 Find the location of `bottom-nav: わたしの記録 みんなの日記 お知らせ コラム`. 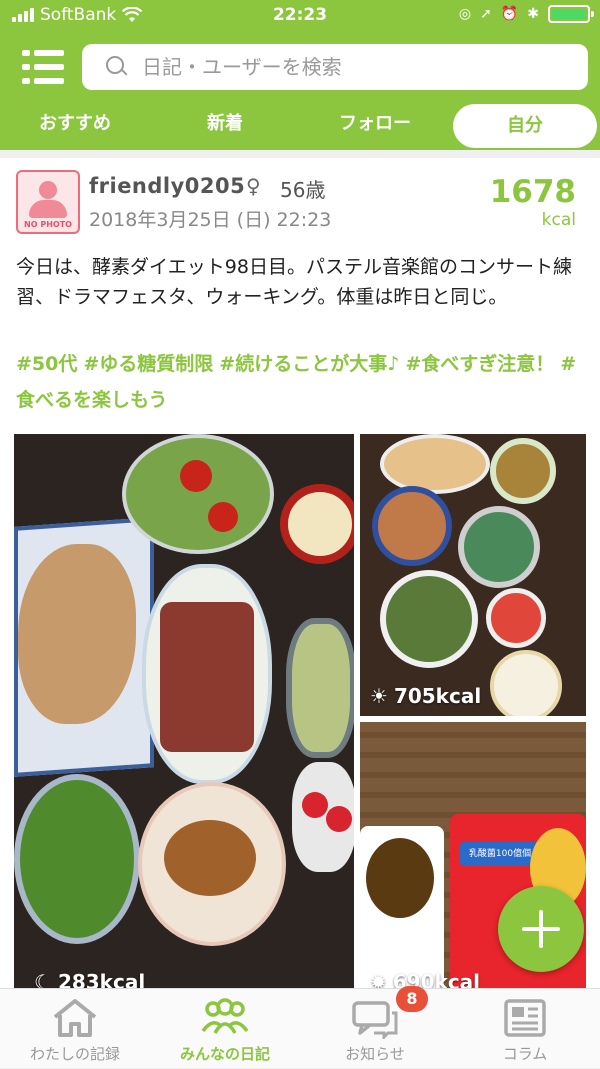

bottom-nav: わたしの記録 みんなの日記 お知らせ コラム is located at coordinates (300, 1028).